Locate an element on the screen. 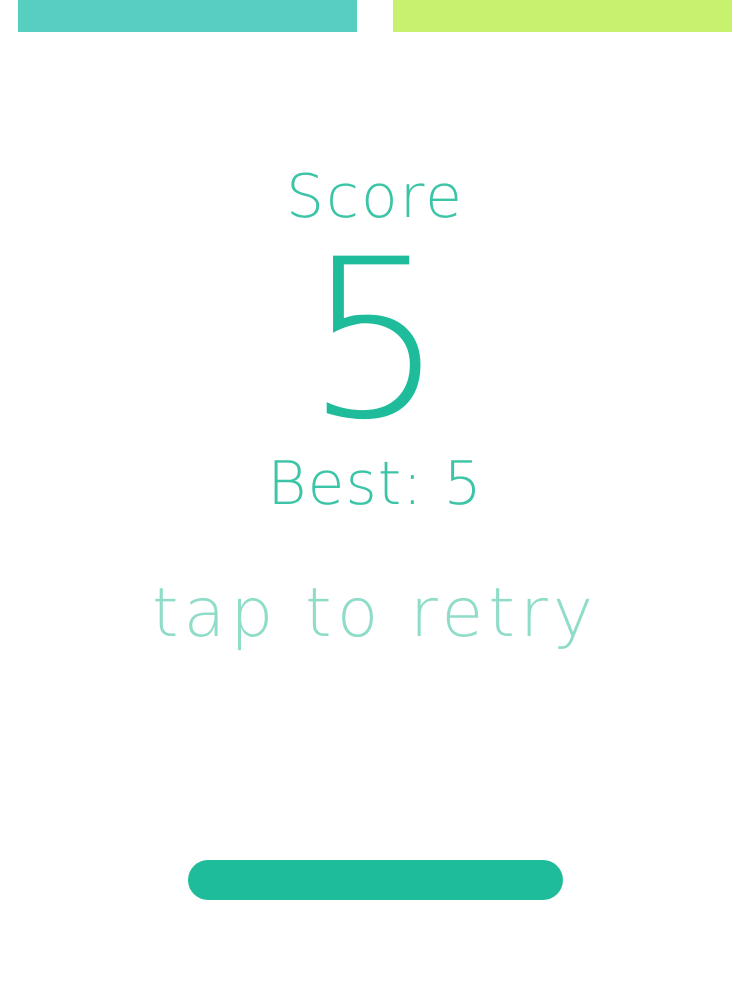  best-score: Best: 5 is located at coordinates (375, 484).